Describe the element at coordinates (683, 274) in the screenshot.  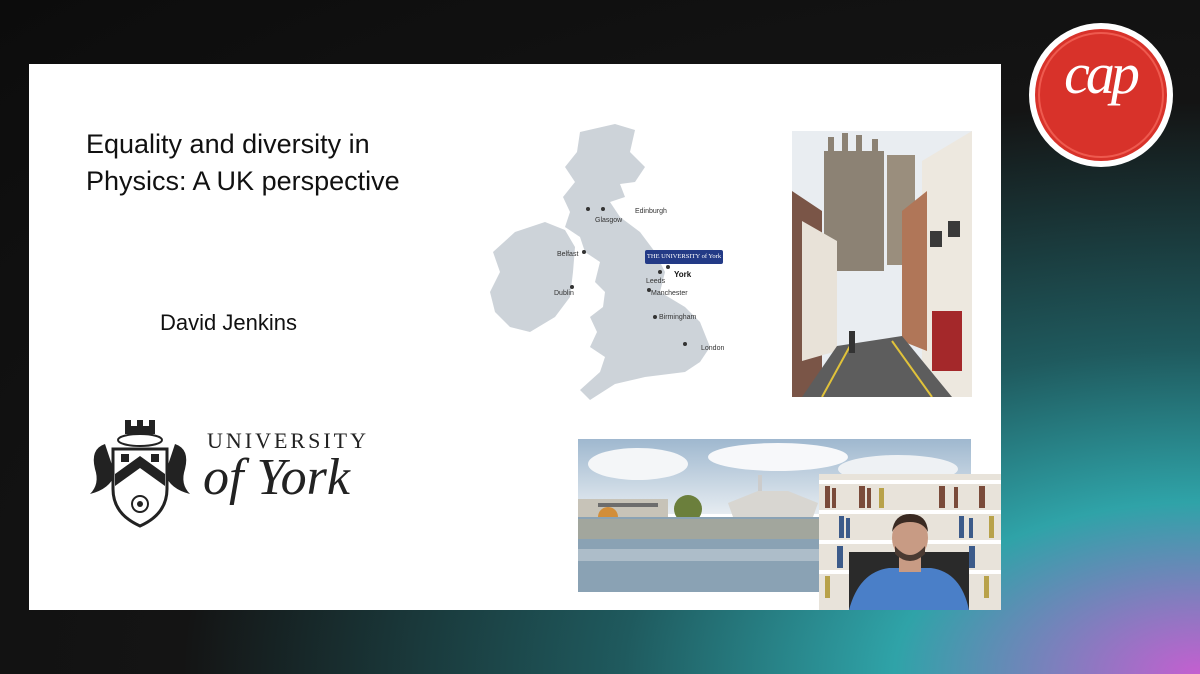
I see `city-label-york: York` at that location.